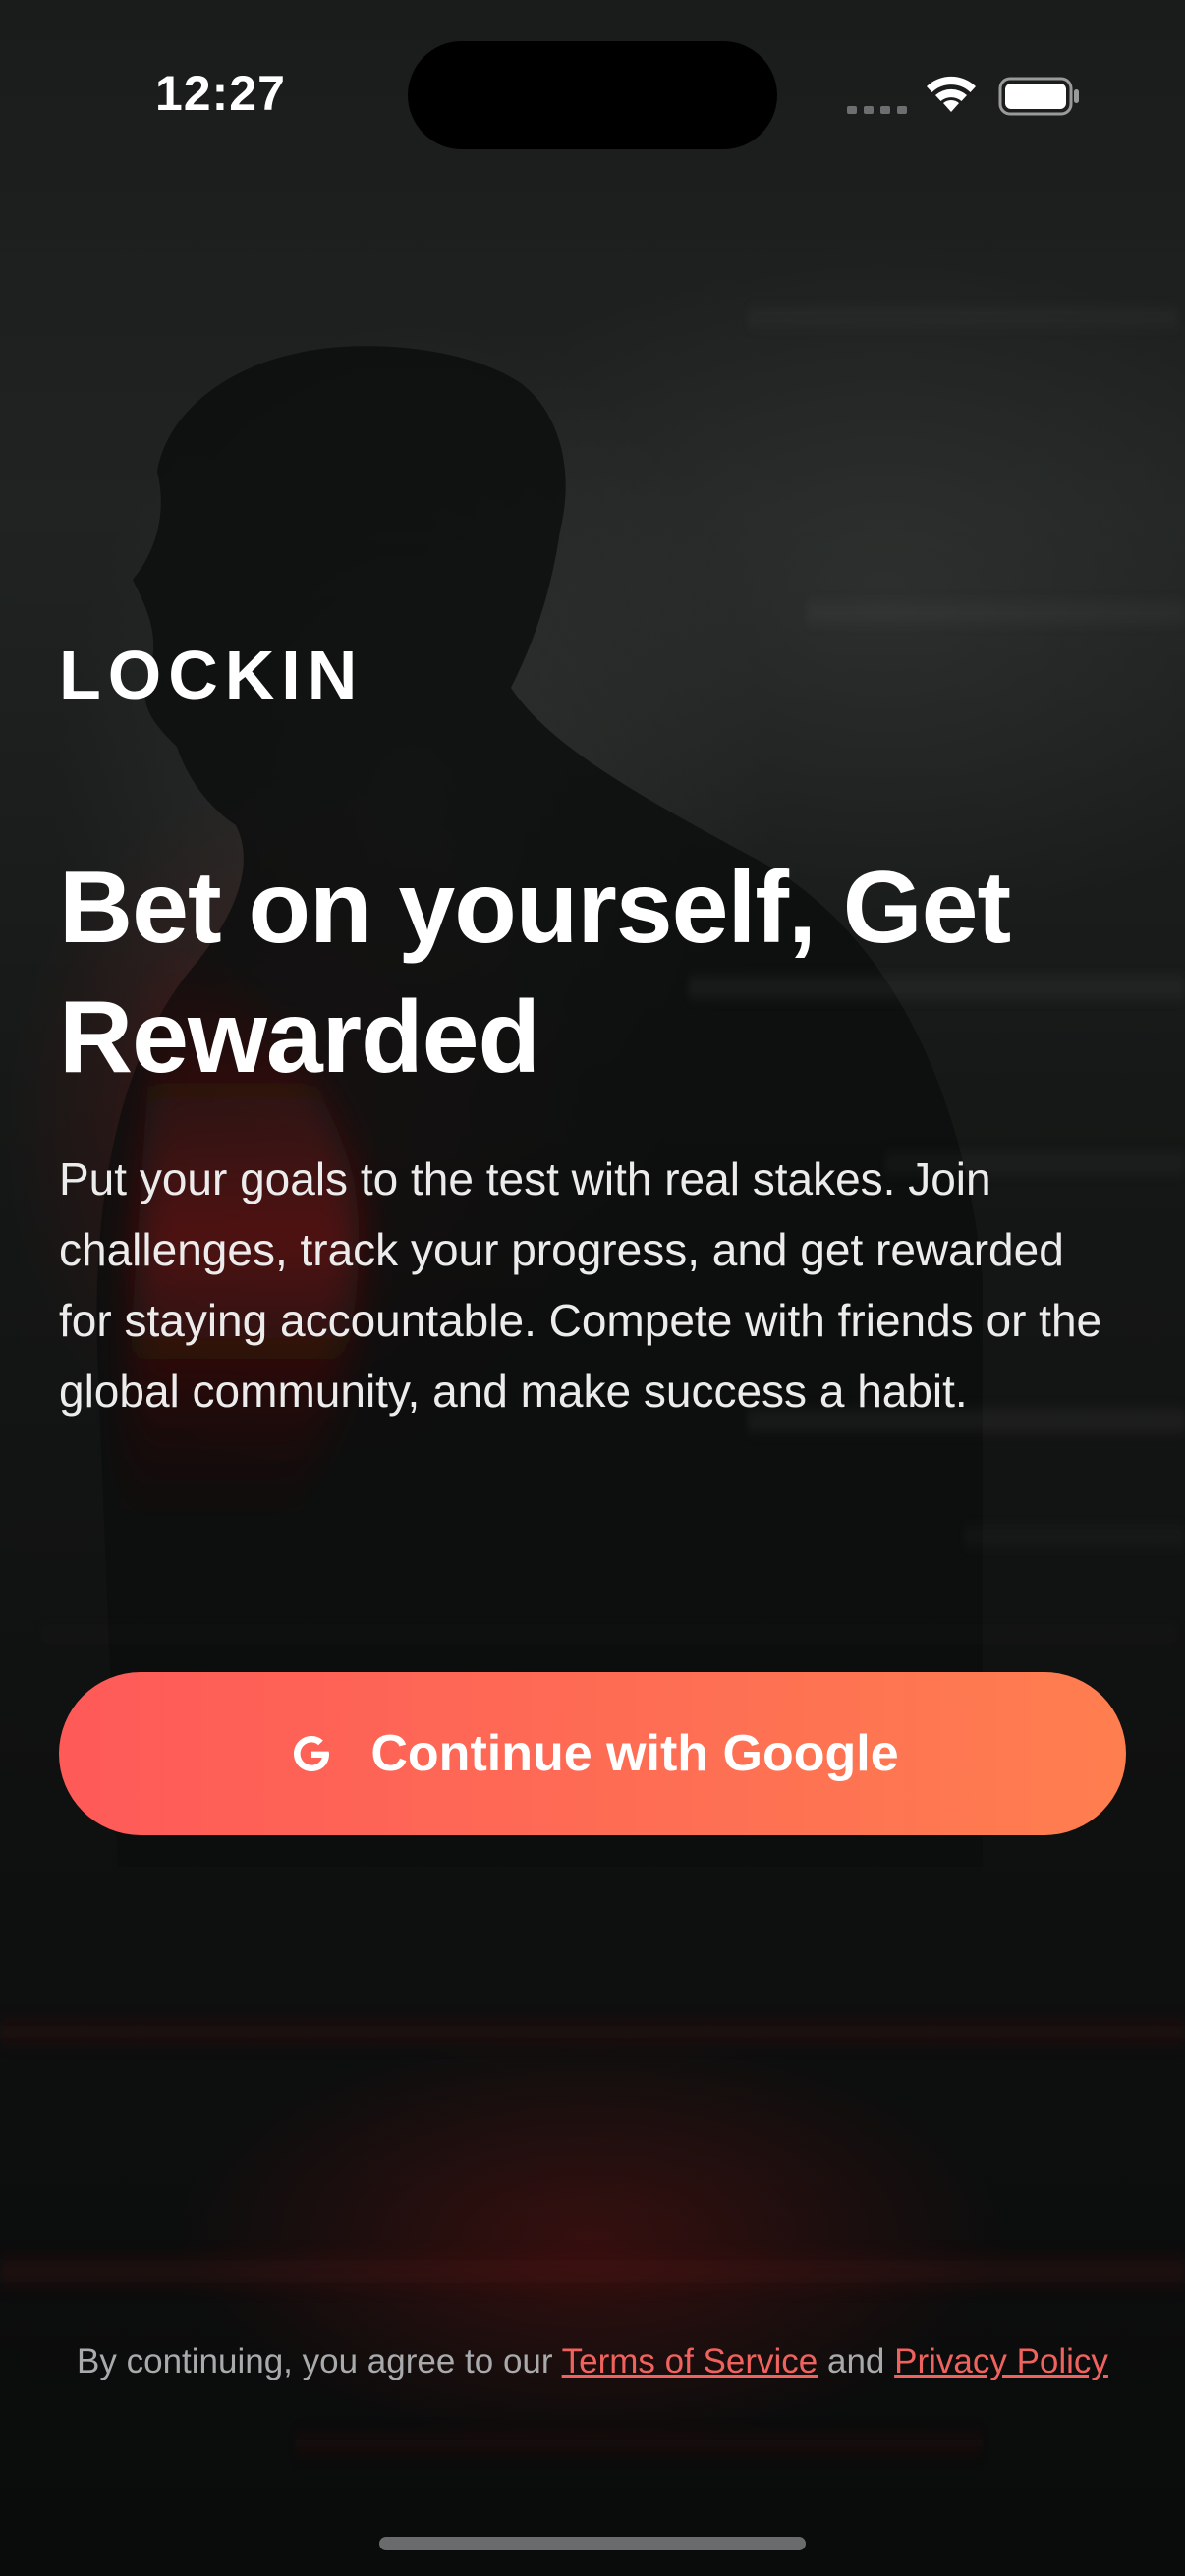  Describe the element at coordinates (690, 2361) in the screenshot. I see `terms-of-service-link: Terms of Service` at that location.